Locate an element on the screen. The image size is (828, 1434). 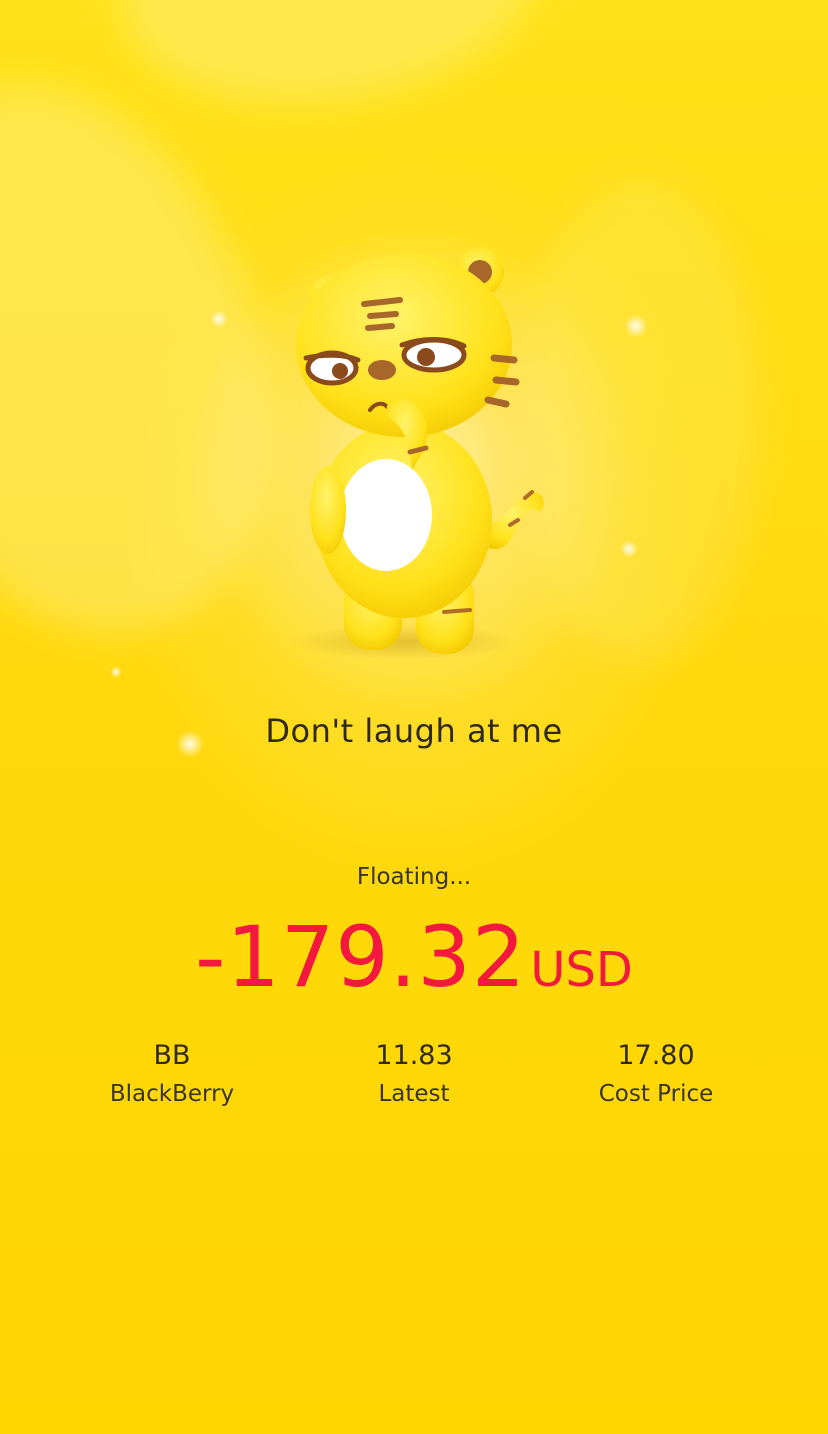
floating-pnl-amount: -179.32USD is located at coordinates (414, 957).